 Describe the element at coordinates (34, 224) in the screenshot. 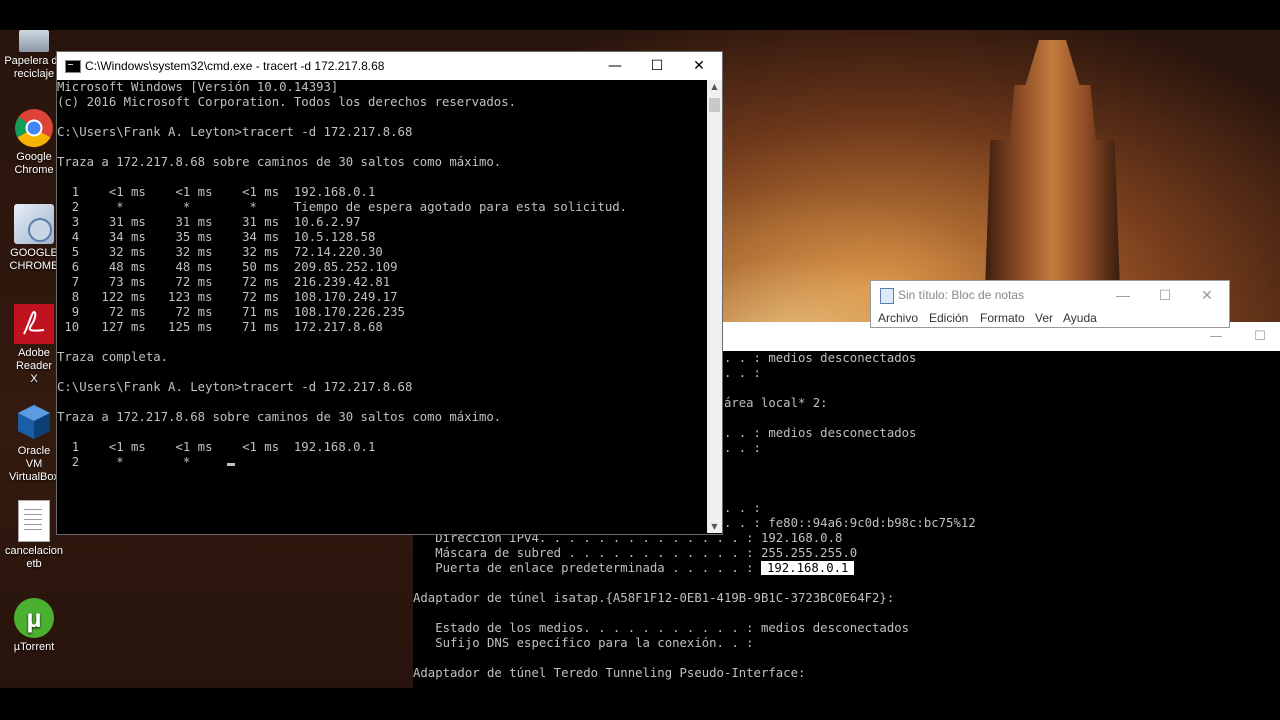

I see `chrome-setup-icon` at that location.